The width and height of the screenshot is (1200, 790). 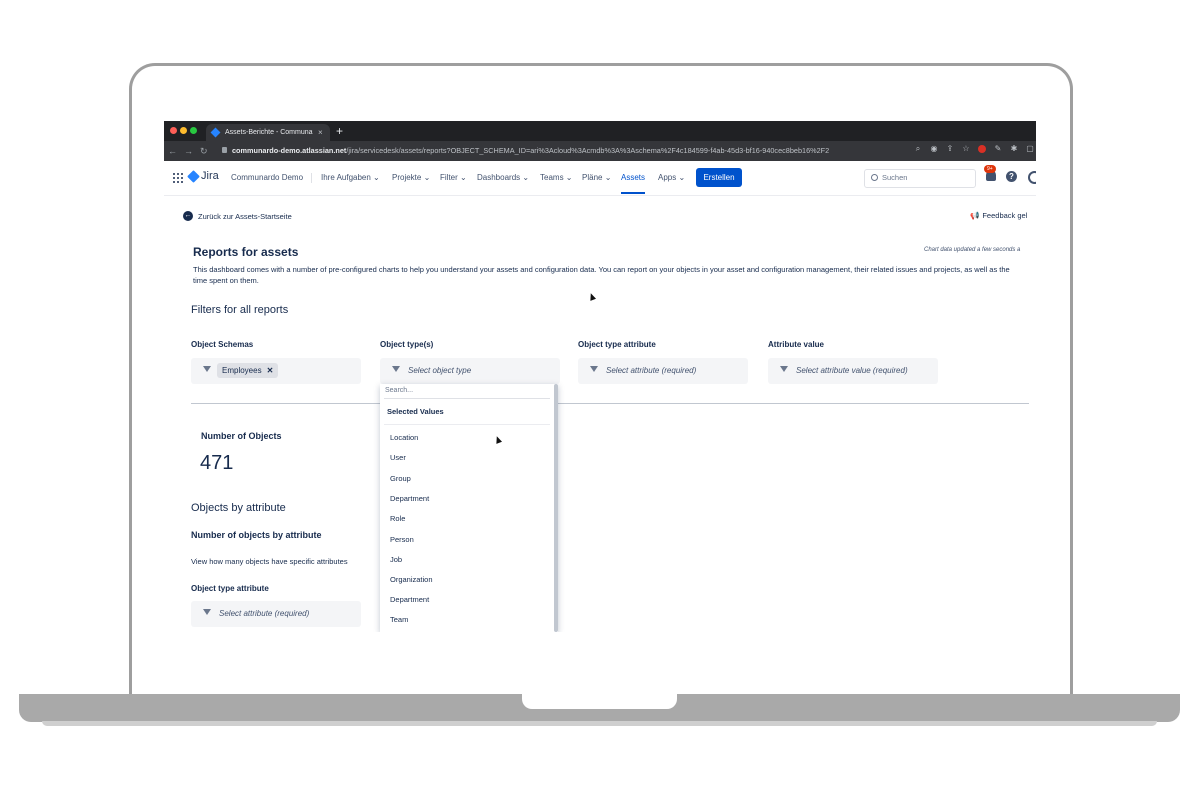 I want to click on dropdown-divider, so click(x=467, y=424).